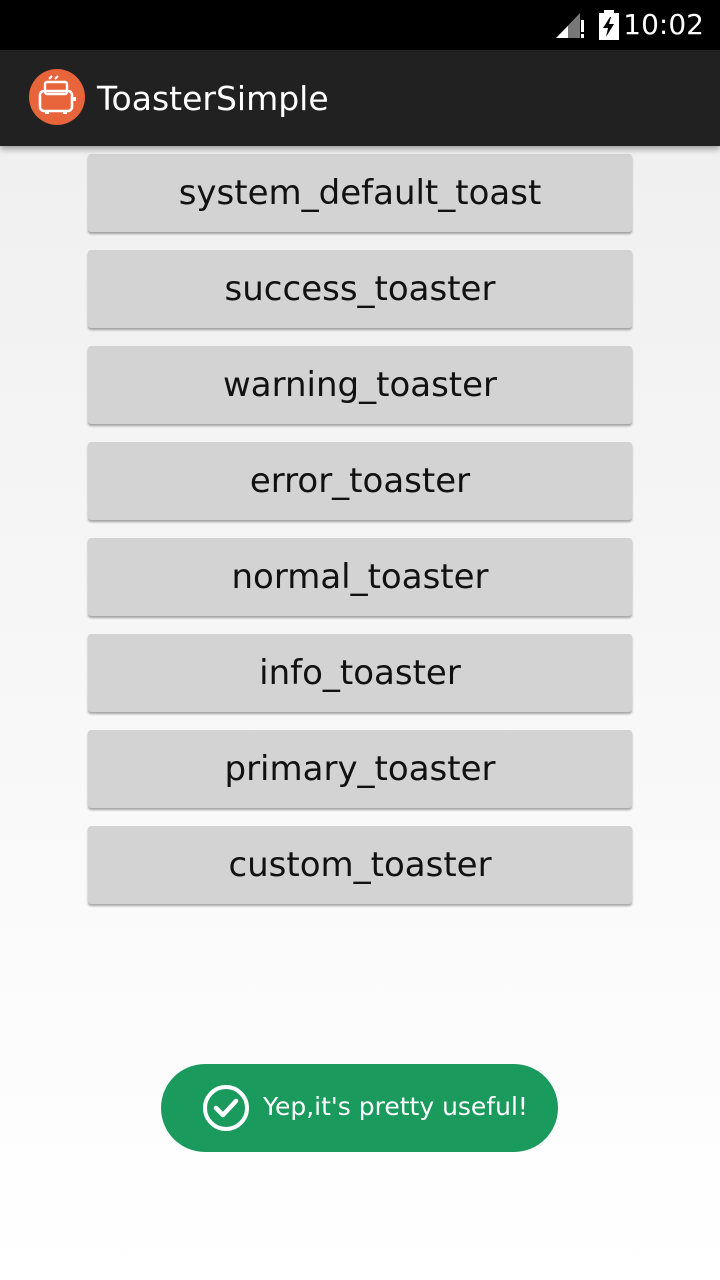 This screenshot has width=720, height=1280. I want to click on battery-charging-icon, so click(609, 27).